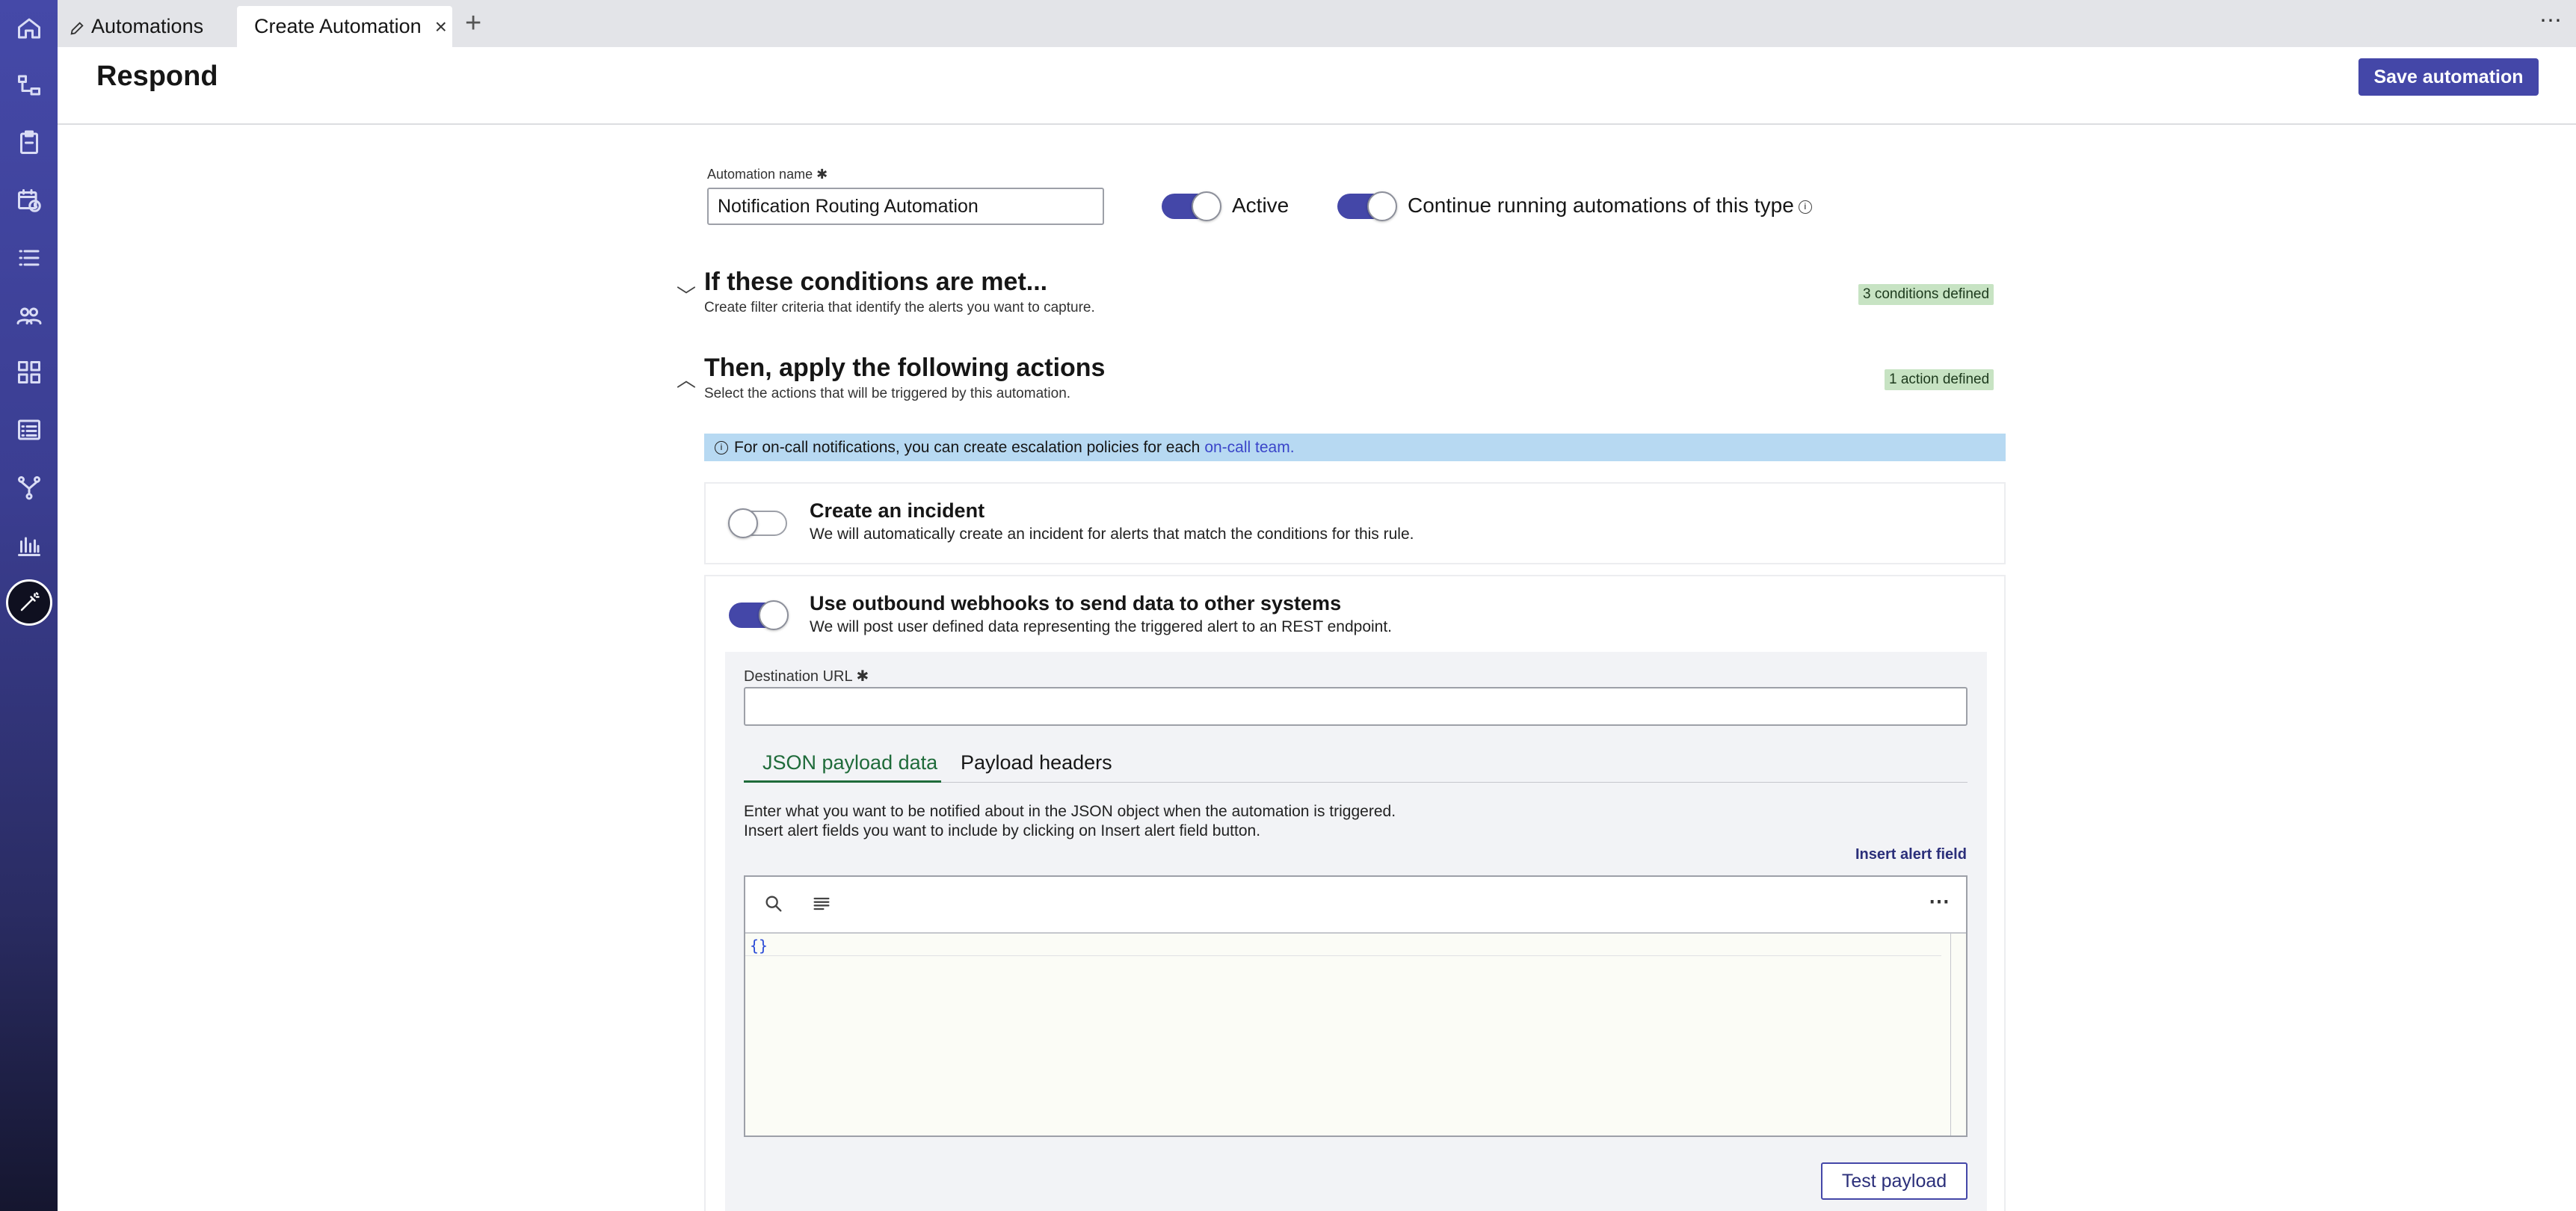 This screenshot has width=2576, height=1211. What do you see at coordinates (1911, 854) in the screenshot?
I see `insert-alert-field-link: Insert alert field` at bounding box center [1911, 854].